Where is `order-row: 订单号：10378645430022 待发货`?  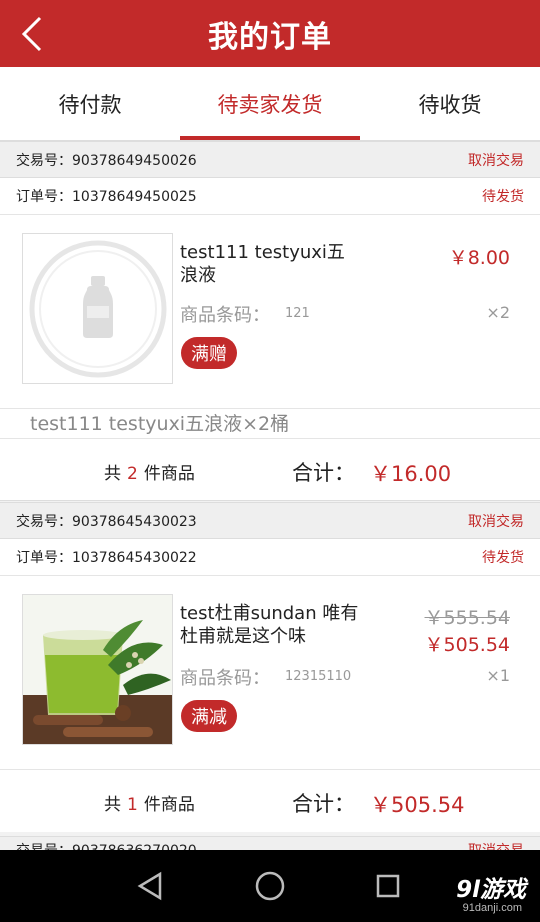 order-row: 订单号：10378645430022 待发货 is located at coordinates (270, 557).